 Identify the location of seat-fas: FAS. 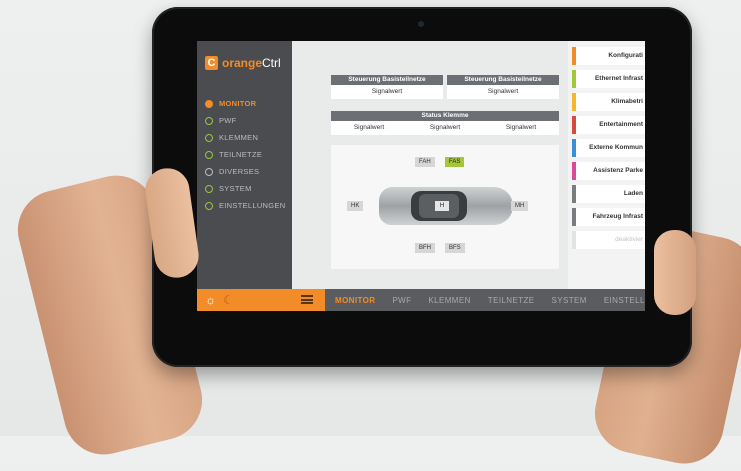
(455, 162).